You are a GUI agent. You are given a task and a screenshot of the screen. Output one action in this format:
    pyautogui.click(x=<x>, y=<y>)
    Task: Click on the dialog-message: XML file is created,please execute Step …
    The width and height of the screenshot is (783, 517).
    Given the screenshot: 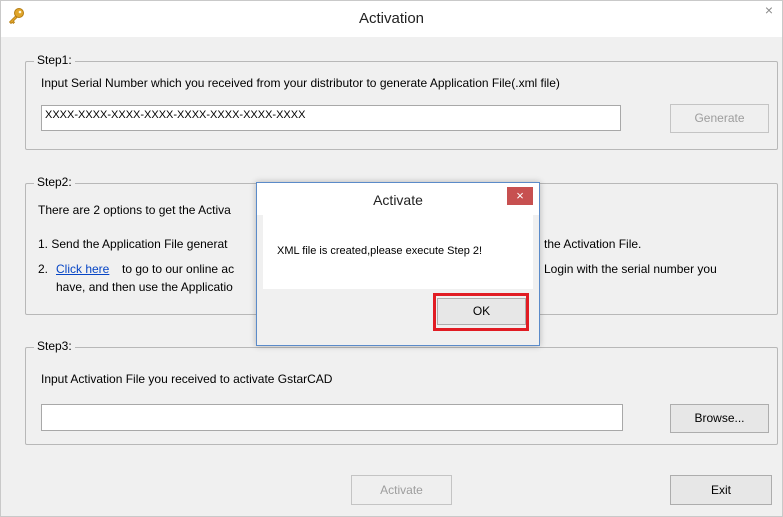 What is the action you would take?
    pyautogui.click(x=380, y=251)
    